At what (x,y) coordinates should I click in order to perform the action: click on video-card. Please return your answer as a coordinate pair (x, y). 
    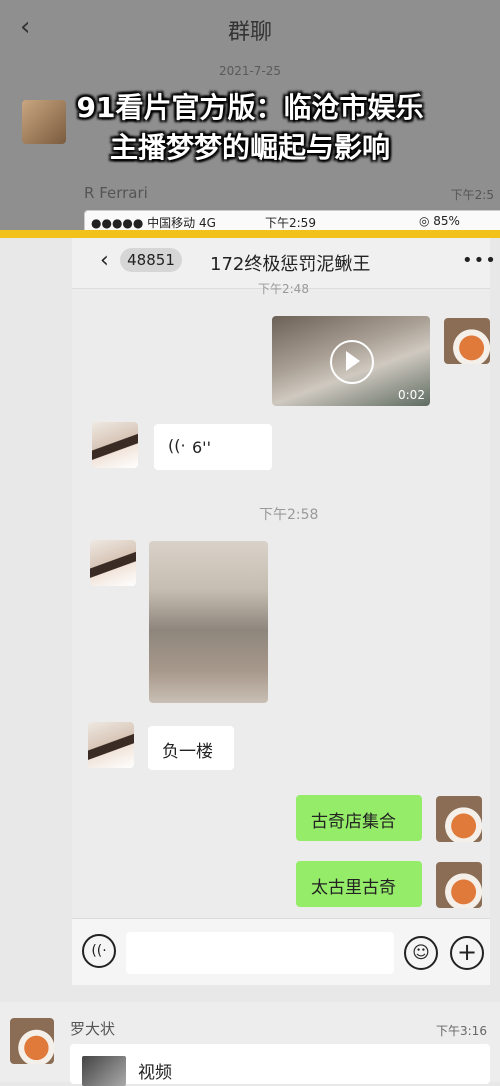
    Looking at the image, I should click on (280, 1064).